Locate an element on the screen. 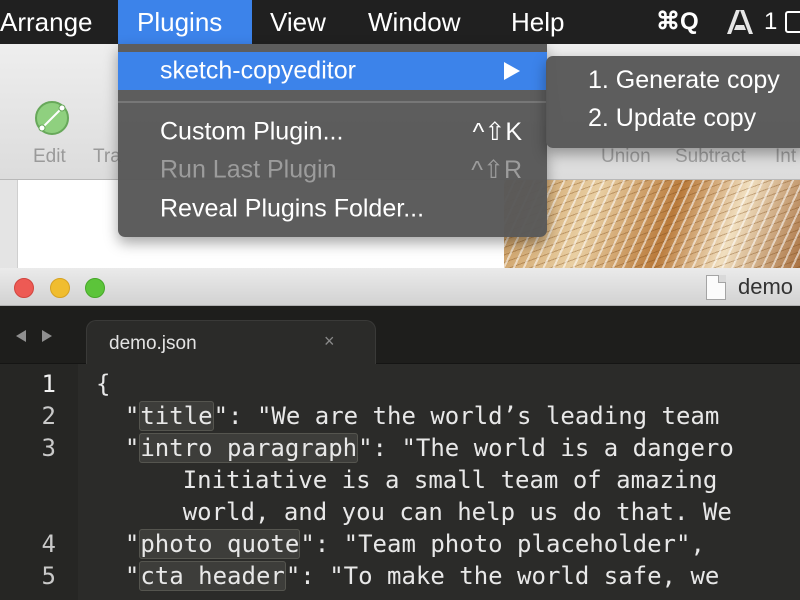 Image resolution: width=800 pixels, height=600 pixels. json-key: cta header is located at coordinates (212, 576).